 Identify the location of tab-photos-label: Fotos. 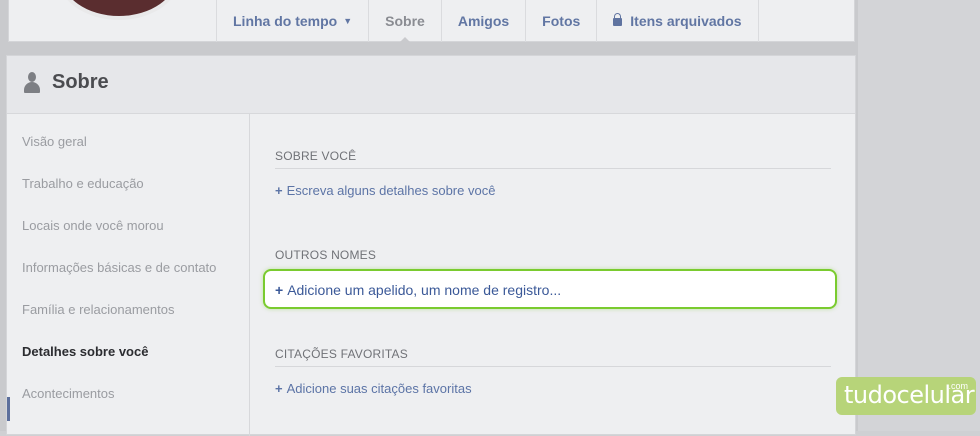
(561, 21).